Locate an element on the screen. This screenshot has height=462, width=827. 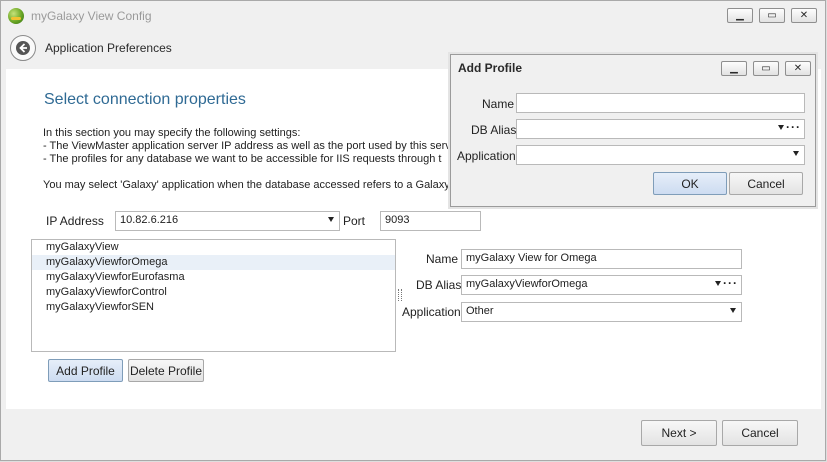
dialog-name-label: Name is located at coordinates (498, 104).